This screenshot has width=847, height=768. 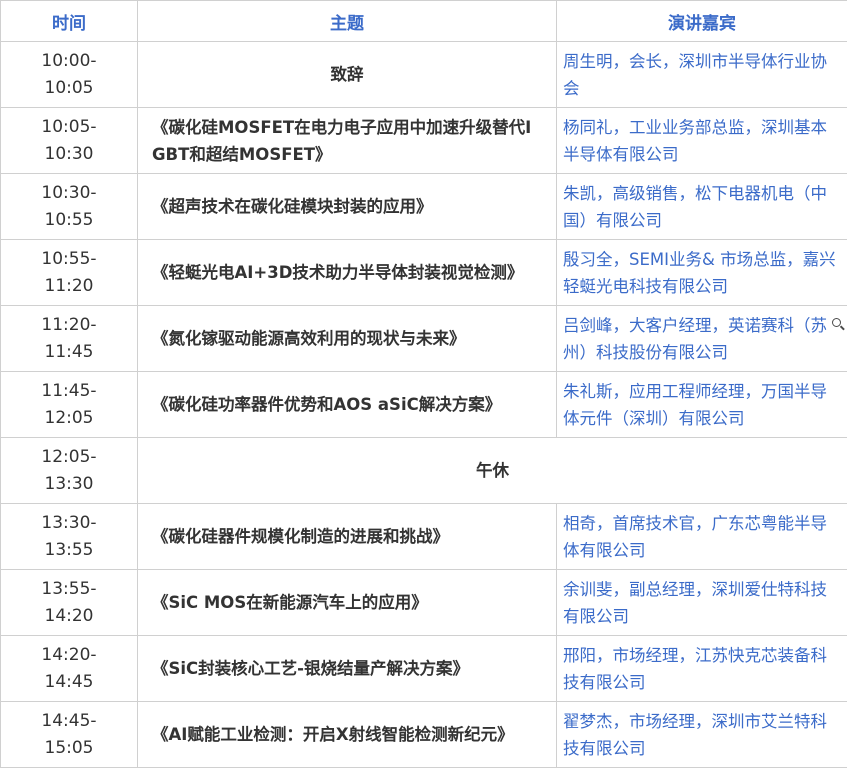 What do you see at coordinates (69, 735) in the screenshot?
I see `time-cell: 14:45- 15:05` at bounding box center [69, 735].